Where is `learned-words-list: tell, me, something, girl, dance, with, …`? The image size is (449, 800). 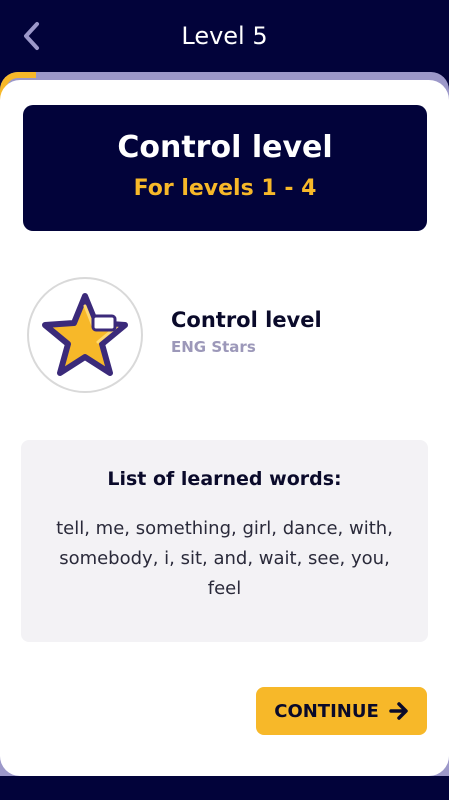 learned-words-list: tell, me, something, girl, dance, with, … is located at coordinates (224, 558).